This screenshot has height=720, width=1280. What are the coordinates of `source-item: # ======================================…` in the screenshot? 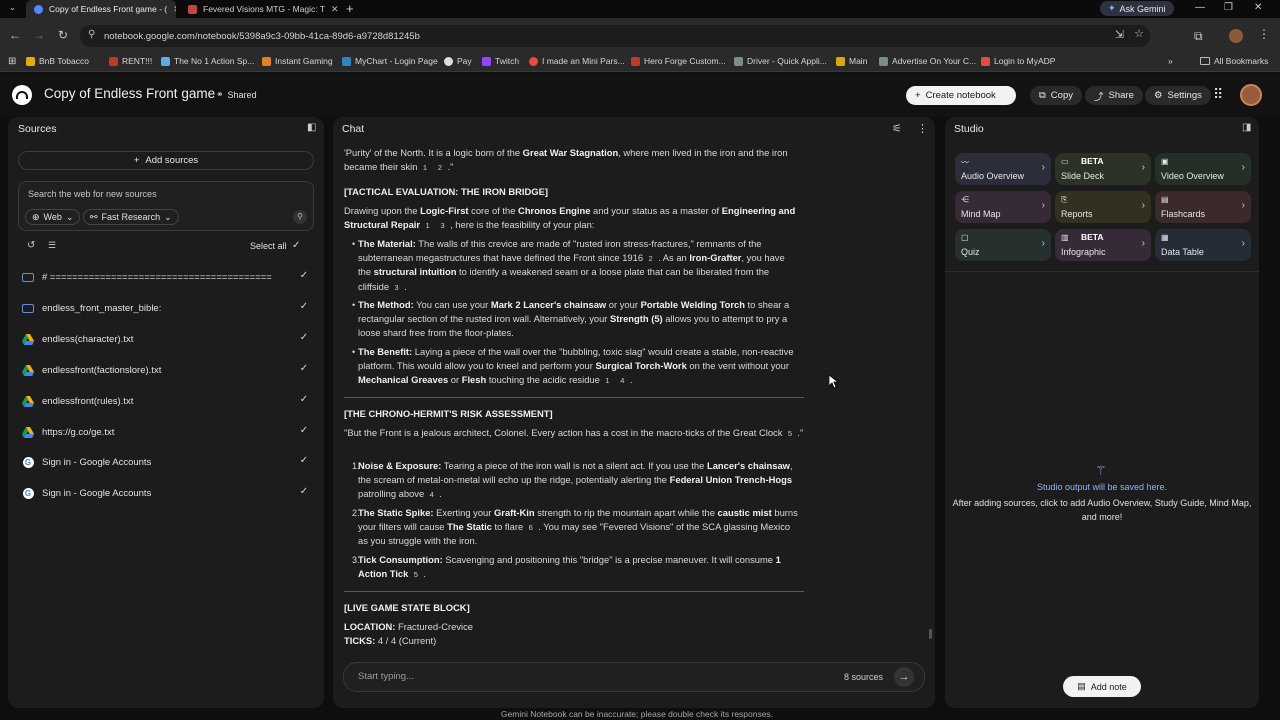 It's located at (168, 277).